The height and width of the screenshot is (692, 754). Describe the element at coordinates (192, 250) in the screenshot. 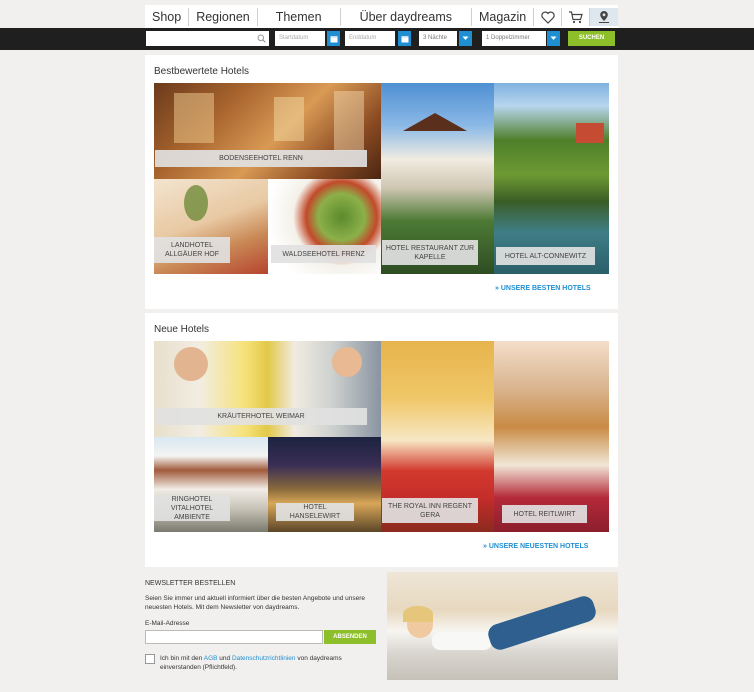

I see `hotel-label: LANDHOTEL ALLGÄUER HOF` at that location.